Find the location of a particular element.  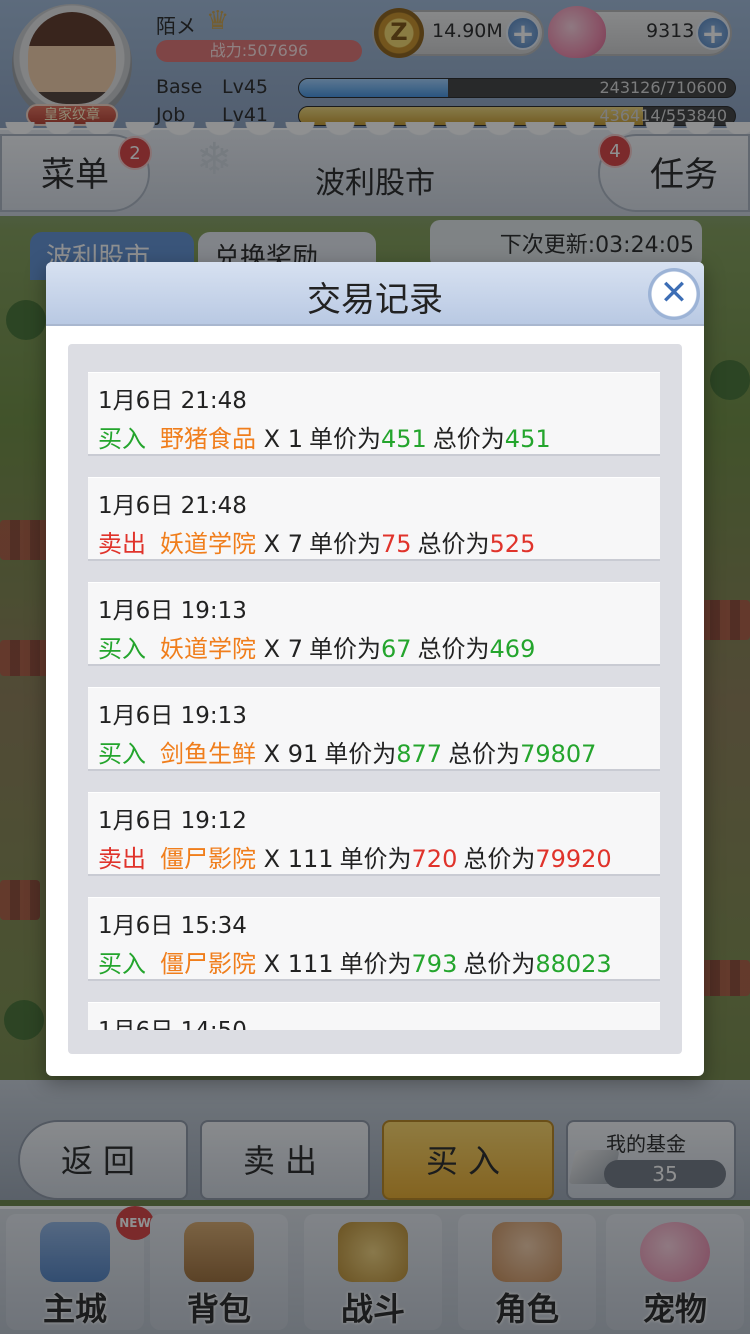

trade-record-detail: 买入 野猪食品 X 1 单价为451 总价为451 is located at coordinates (324, 436).